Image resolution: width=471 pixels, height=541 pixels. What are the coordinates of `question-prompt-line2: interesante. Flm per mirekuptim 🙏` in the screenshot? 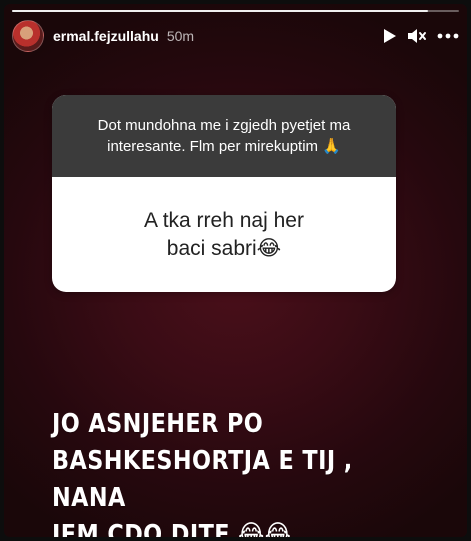 It's located at (224, 146).